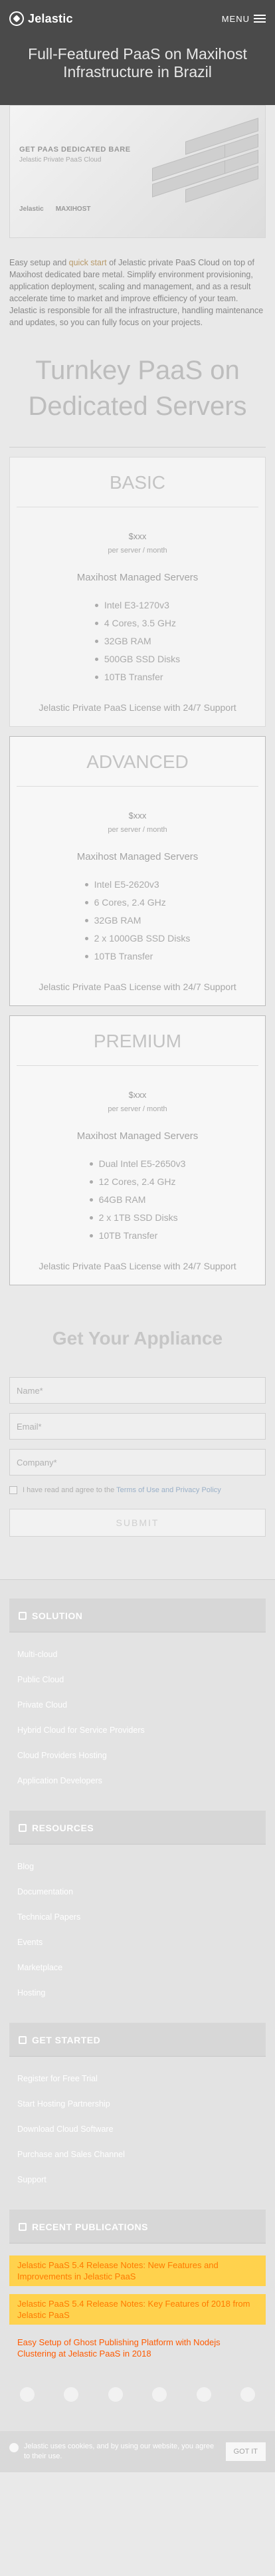 The height and width of the screenshot is (2576, 275). I want to click on name-field: Name*, so click(137, 1390).